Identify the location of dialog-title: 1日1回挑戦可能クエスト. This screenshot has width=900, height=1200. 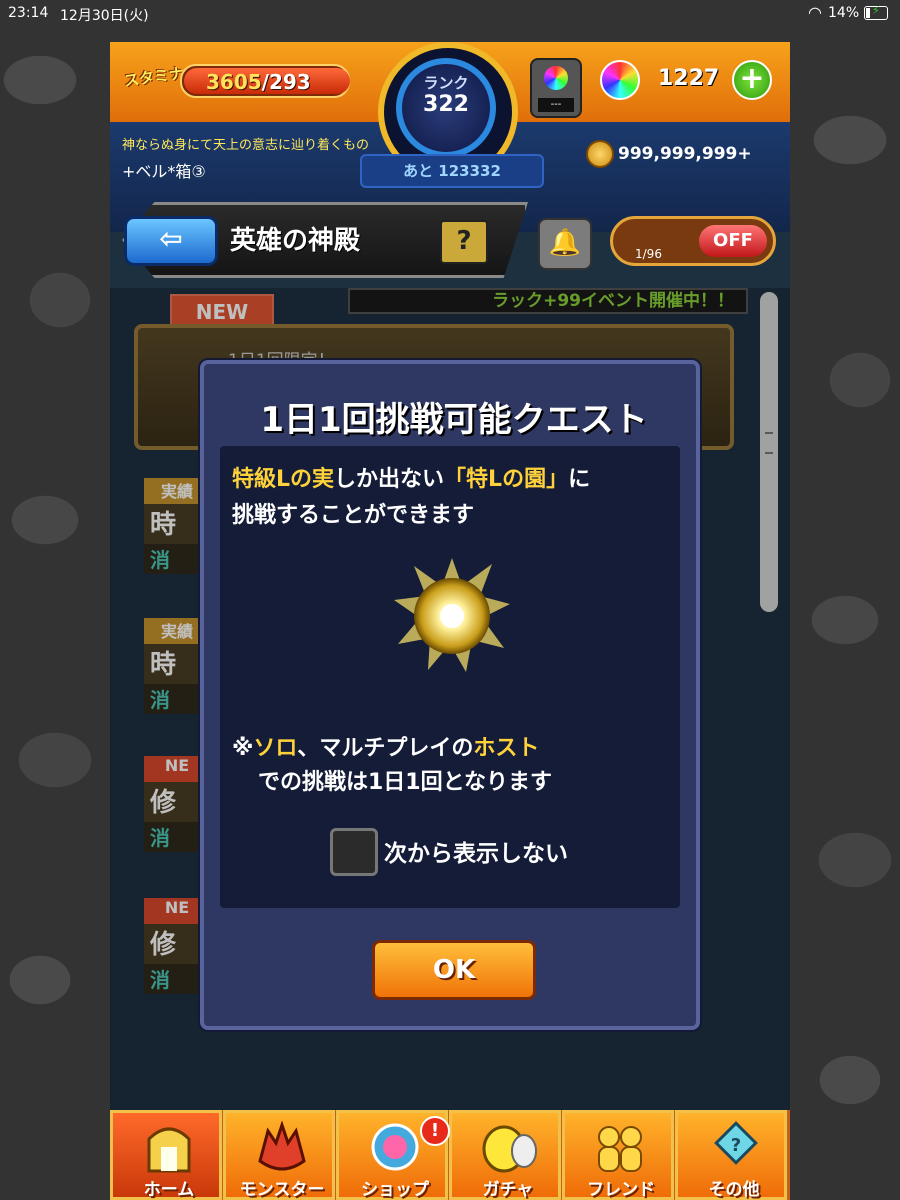
(454, 420).